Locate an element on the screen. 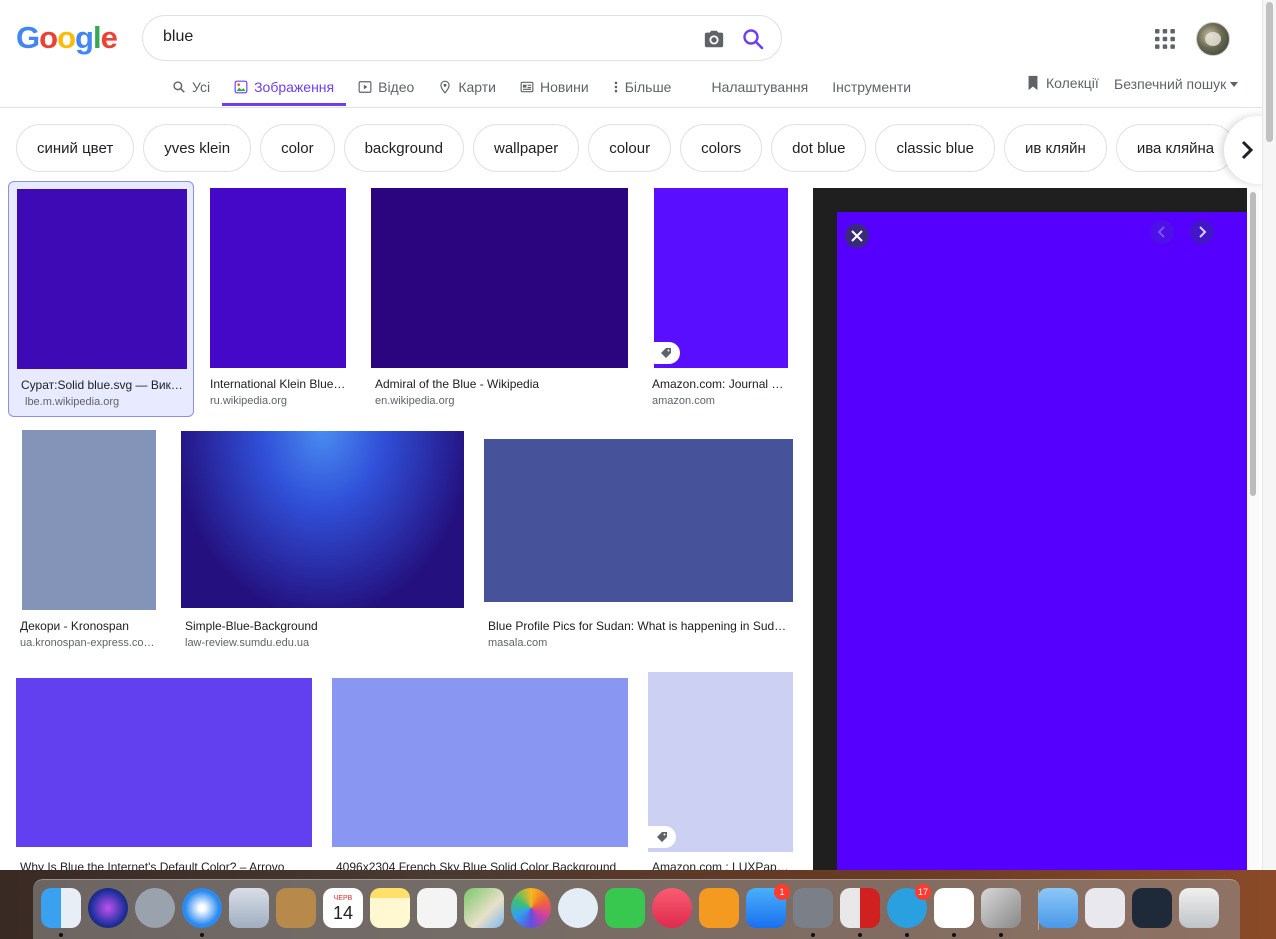 This screenshot has width=1276, height=939. search-chip: dot blue is located at coordinates (819, 148).